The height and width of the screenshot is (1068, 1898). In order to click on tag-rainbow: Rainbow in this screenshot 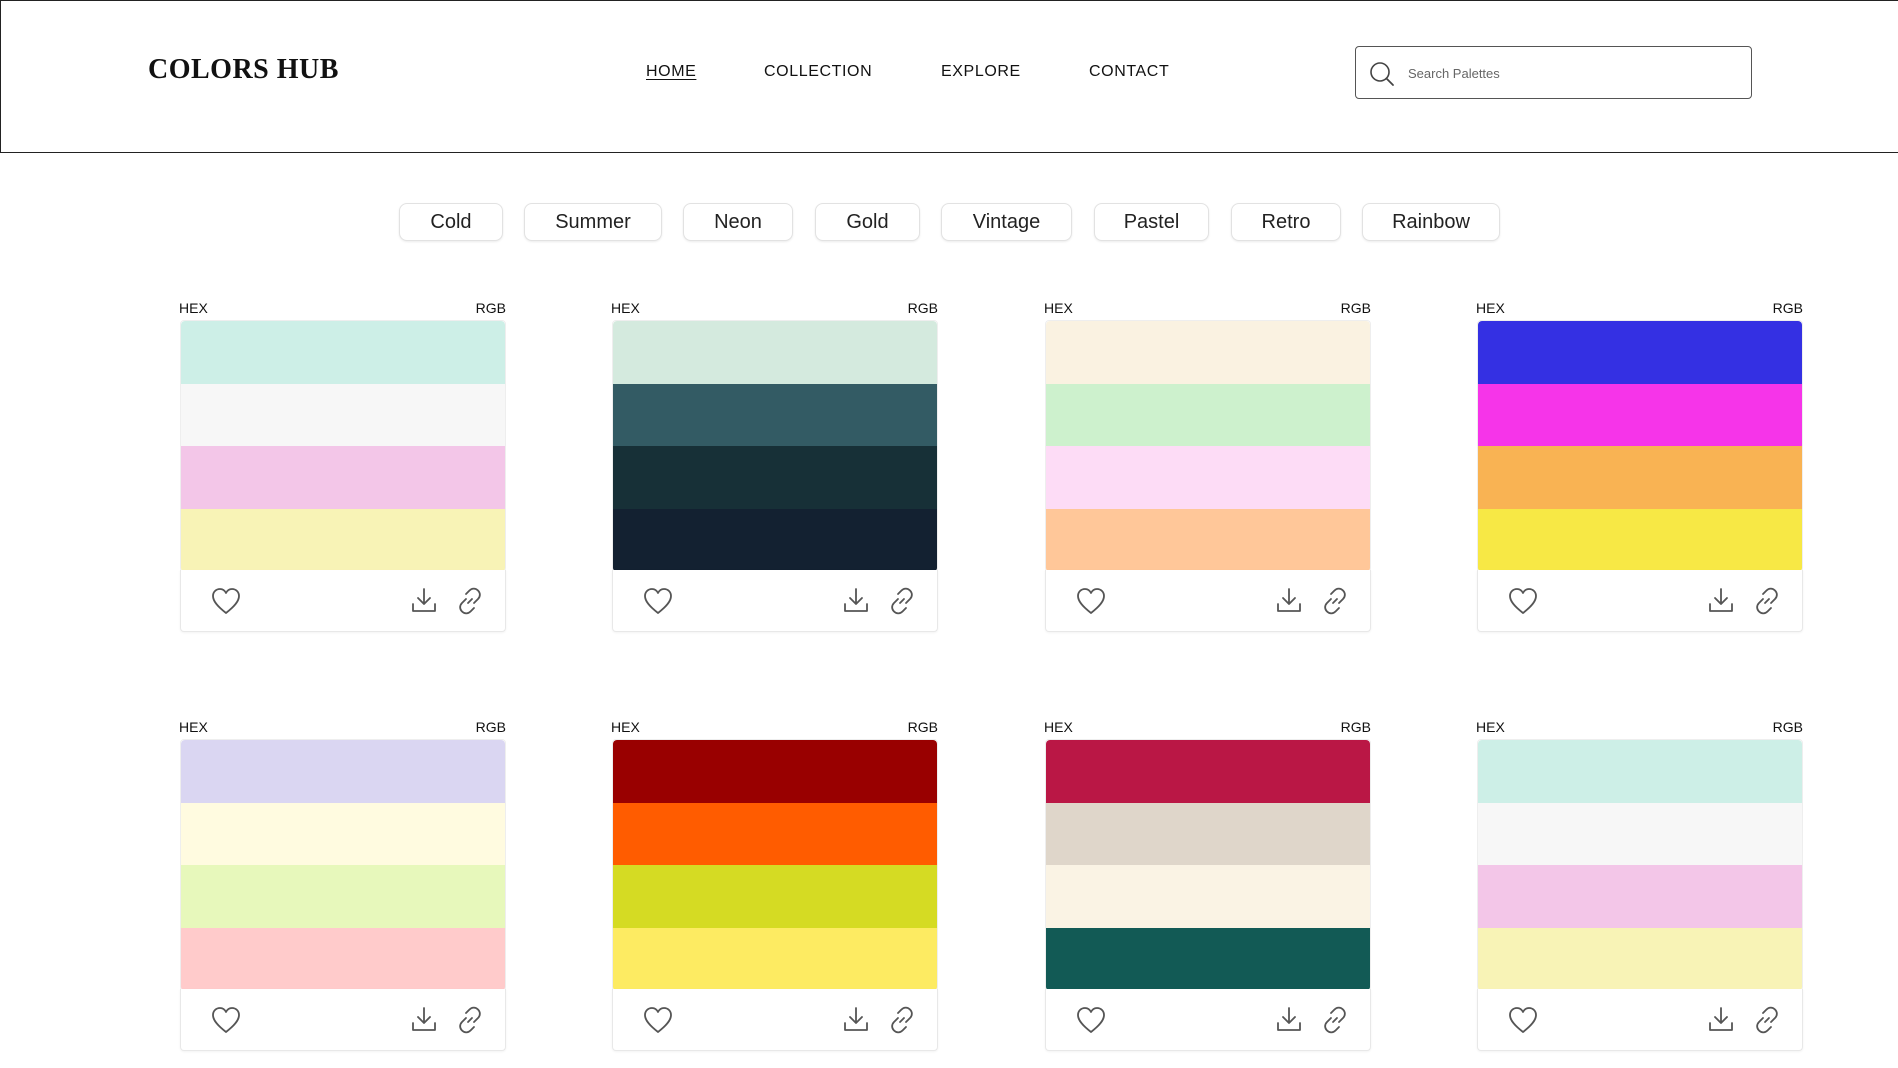, I will do `click(1431, 222)`.